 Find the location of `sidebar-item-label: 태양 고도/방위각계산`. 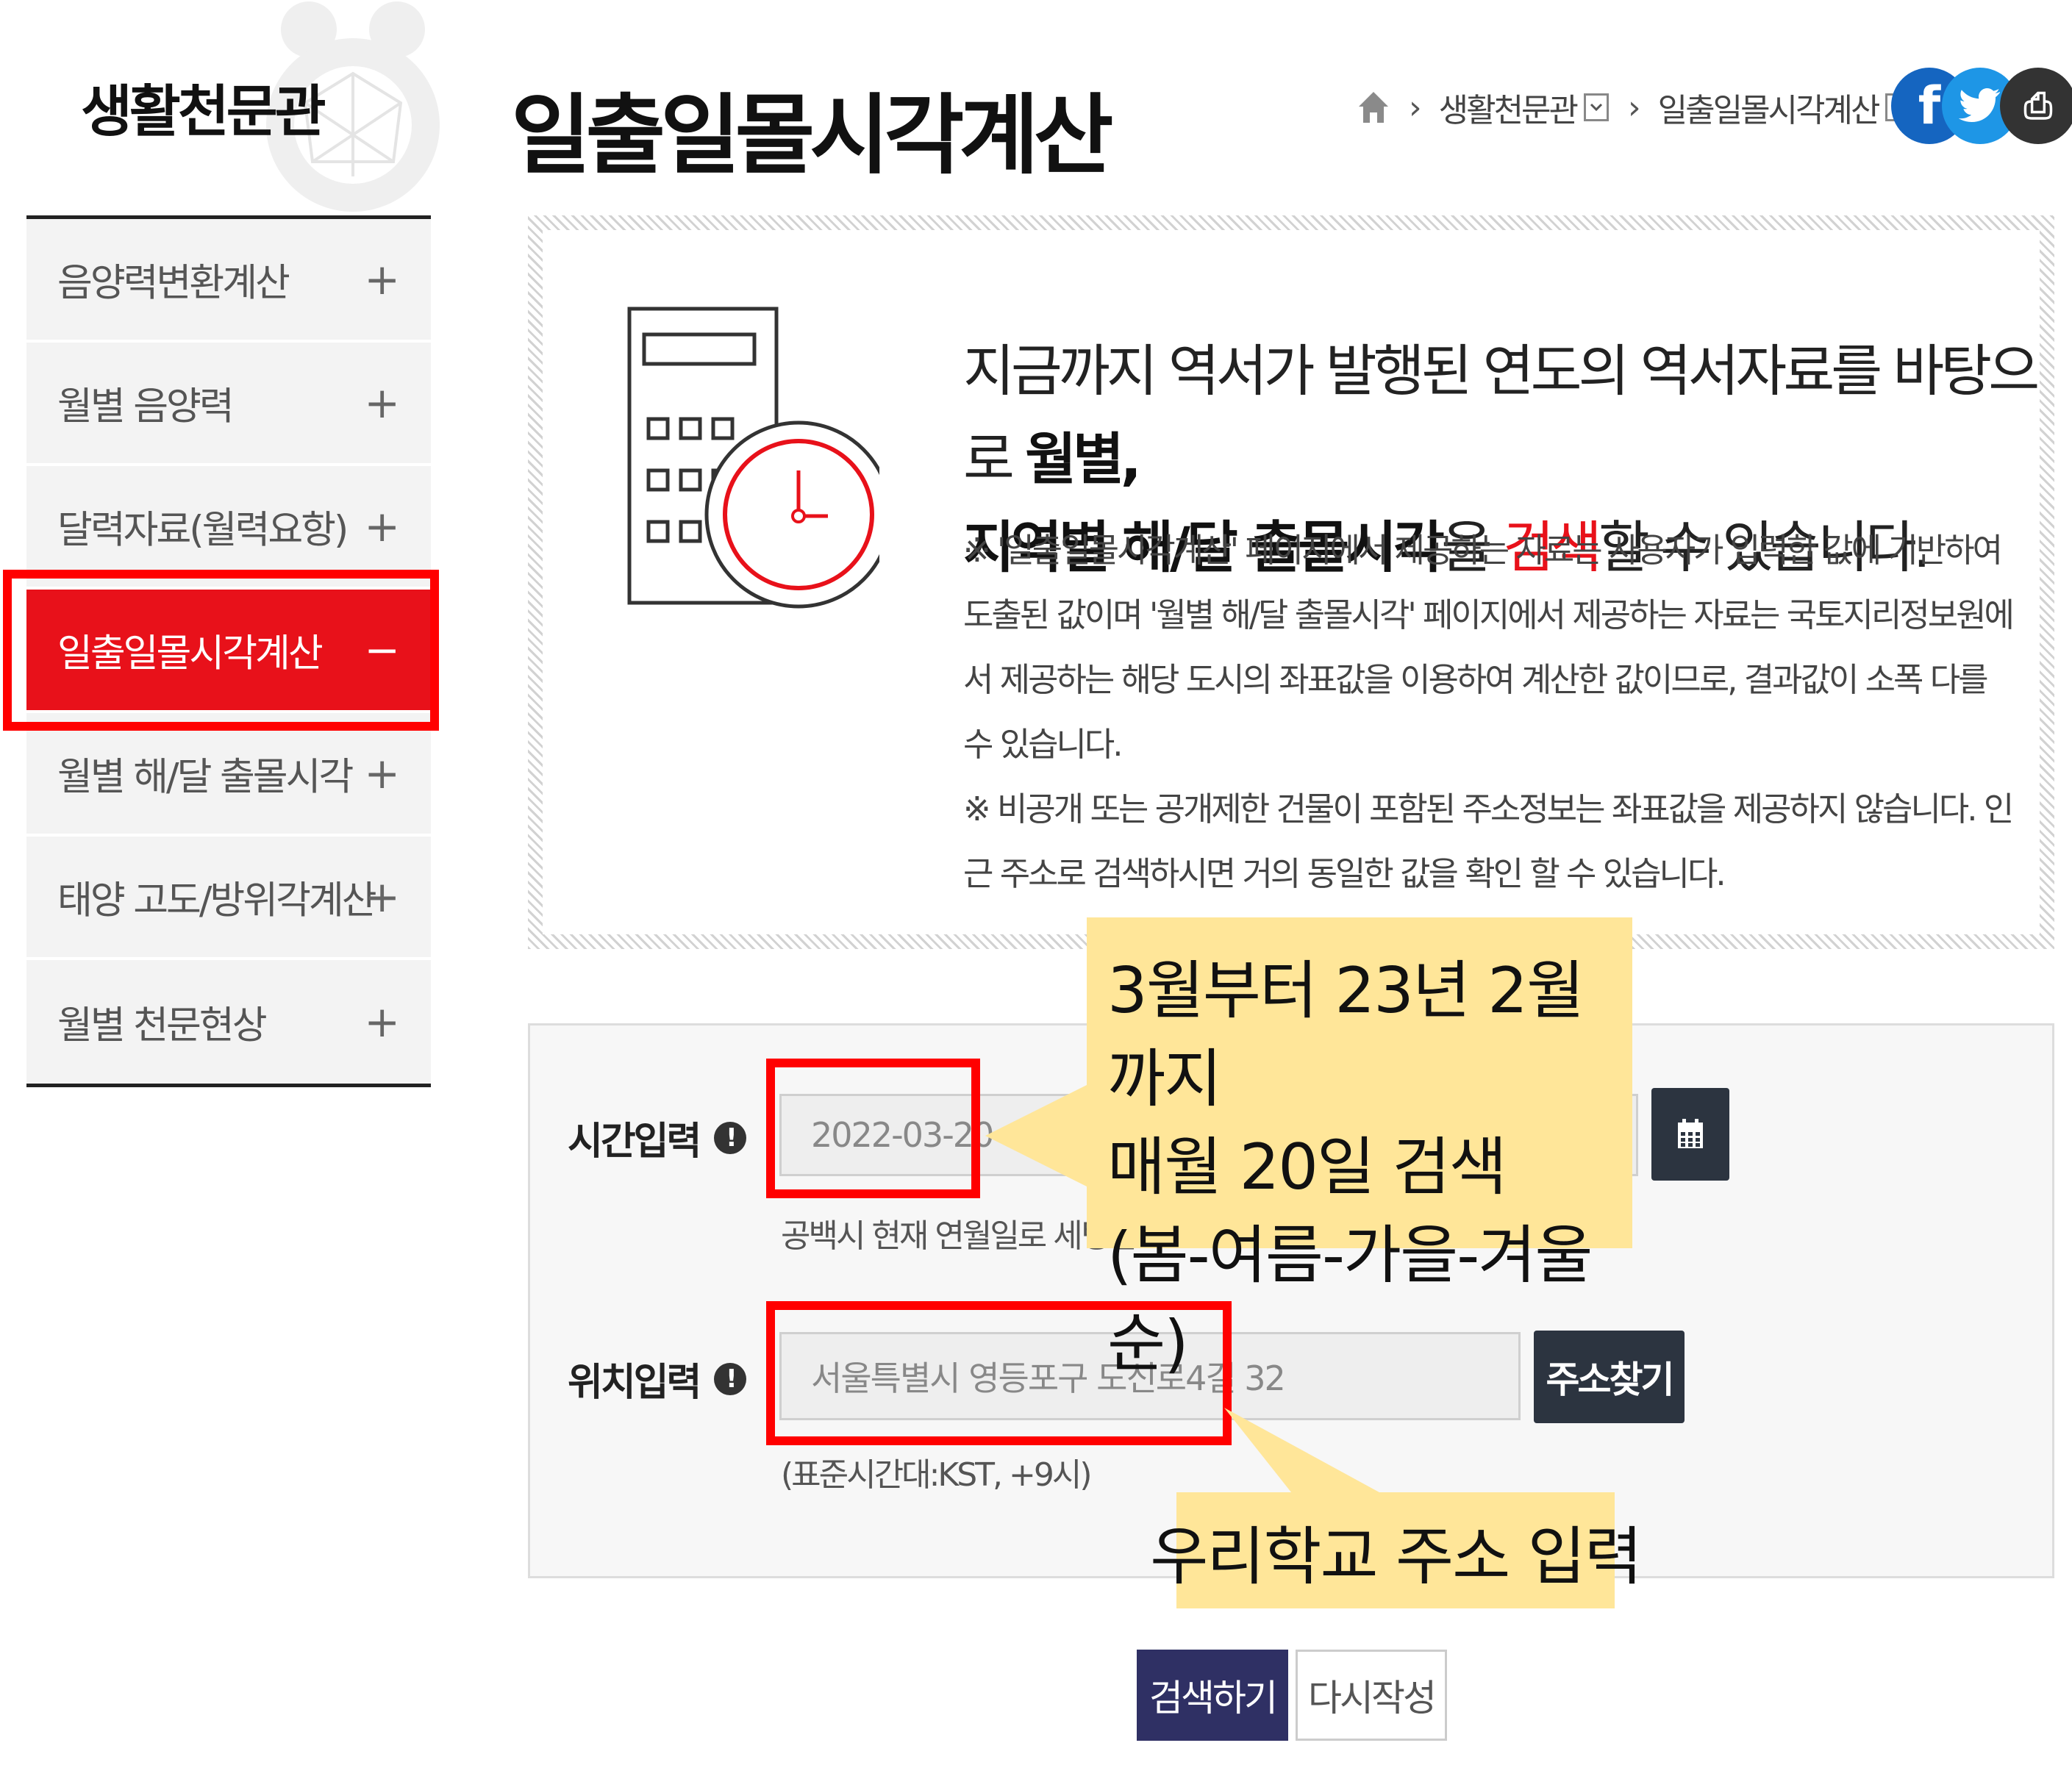

sidebar-item-label: 태양 고도/방위각계산 is located at coordinates (217, 901).